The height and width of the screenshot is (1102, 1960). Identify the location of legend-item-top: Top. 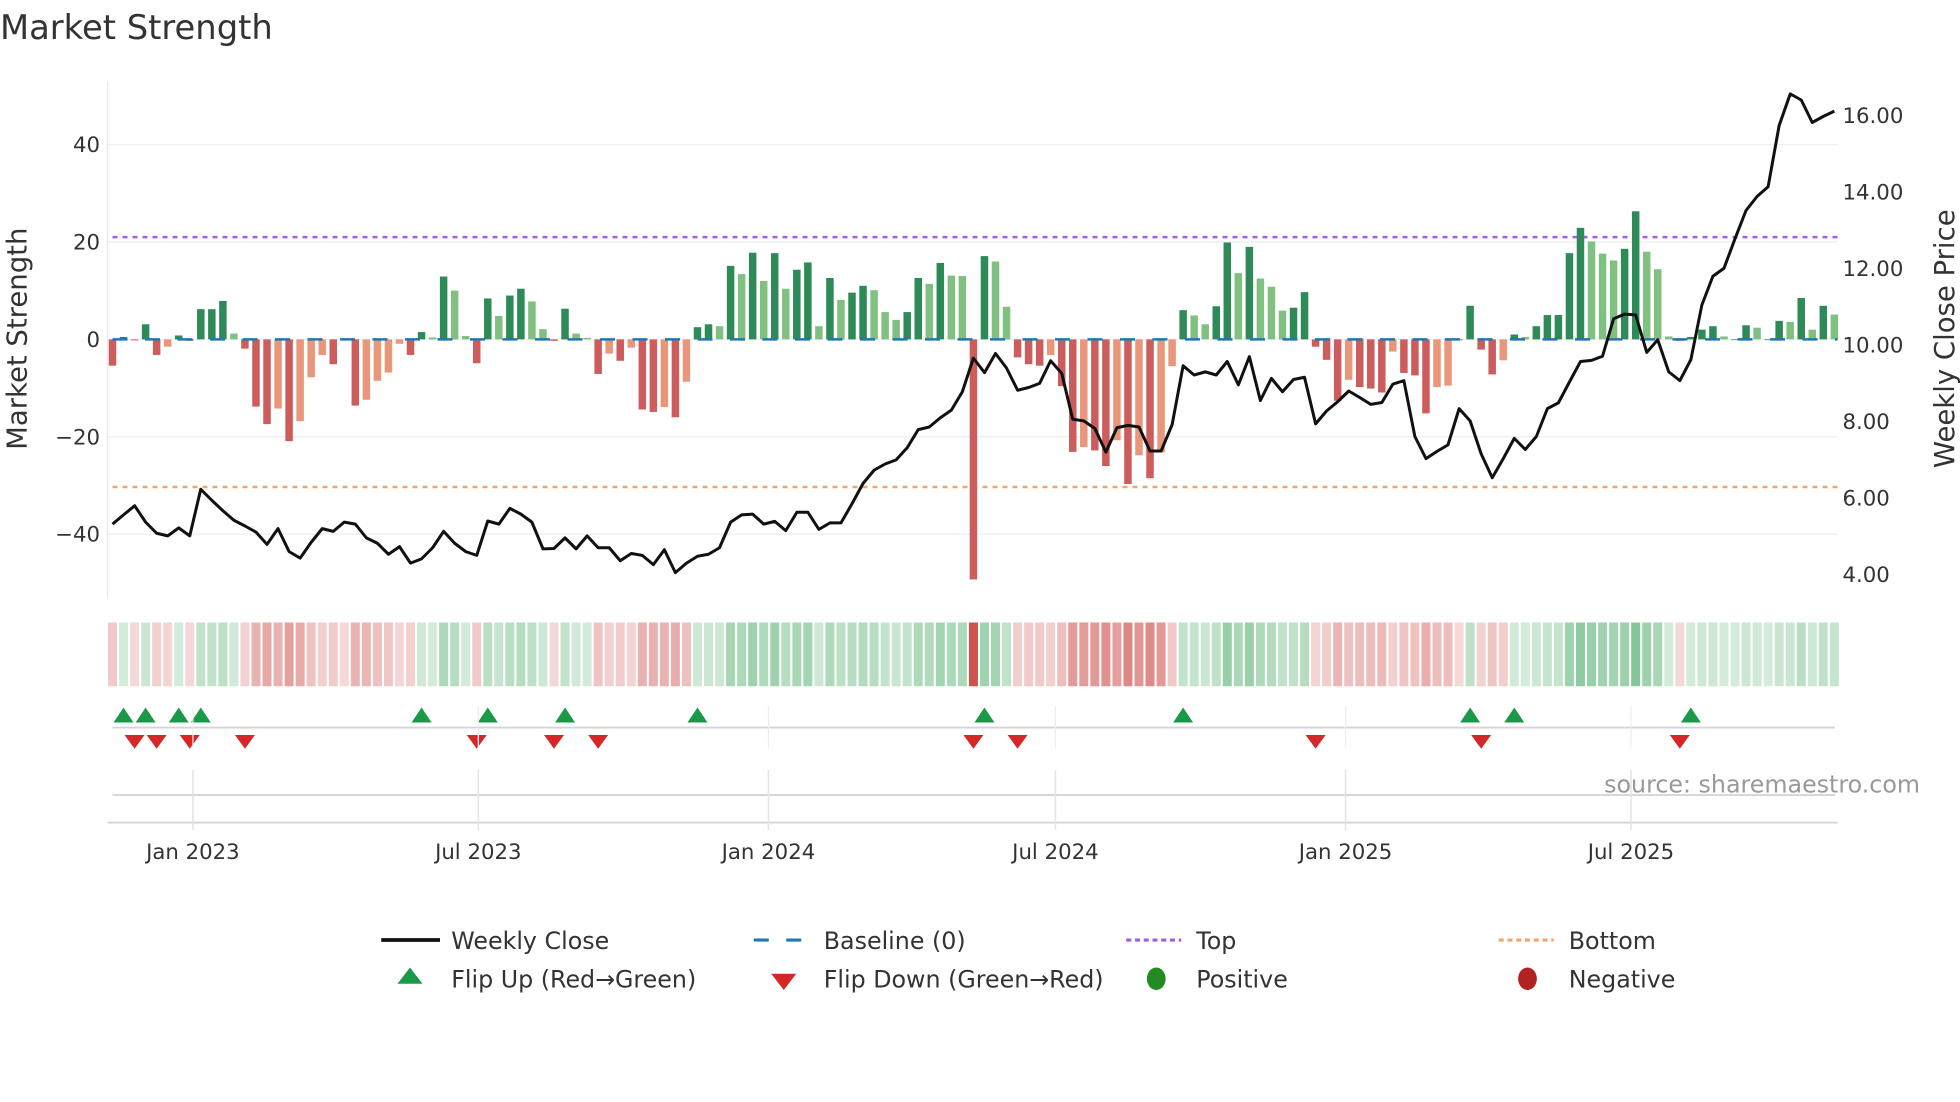
(1181, 941).